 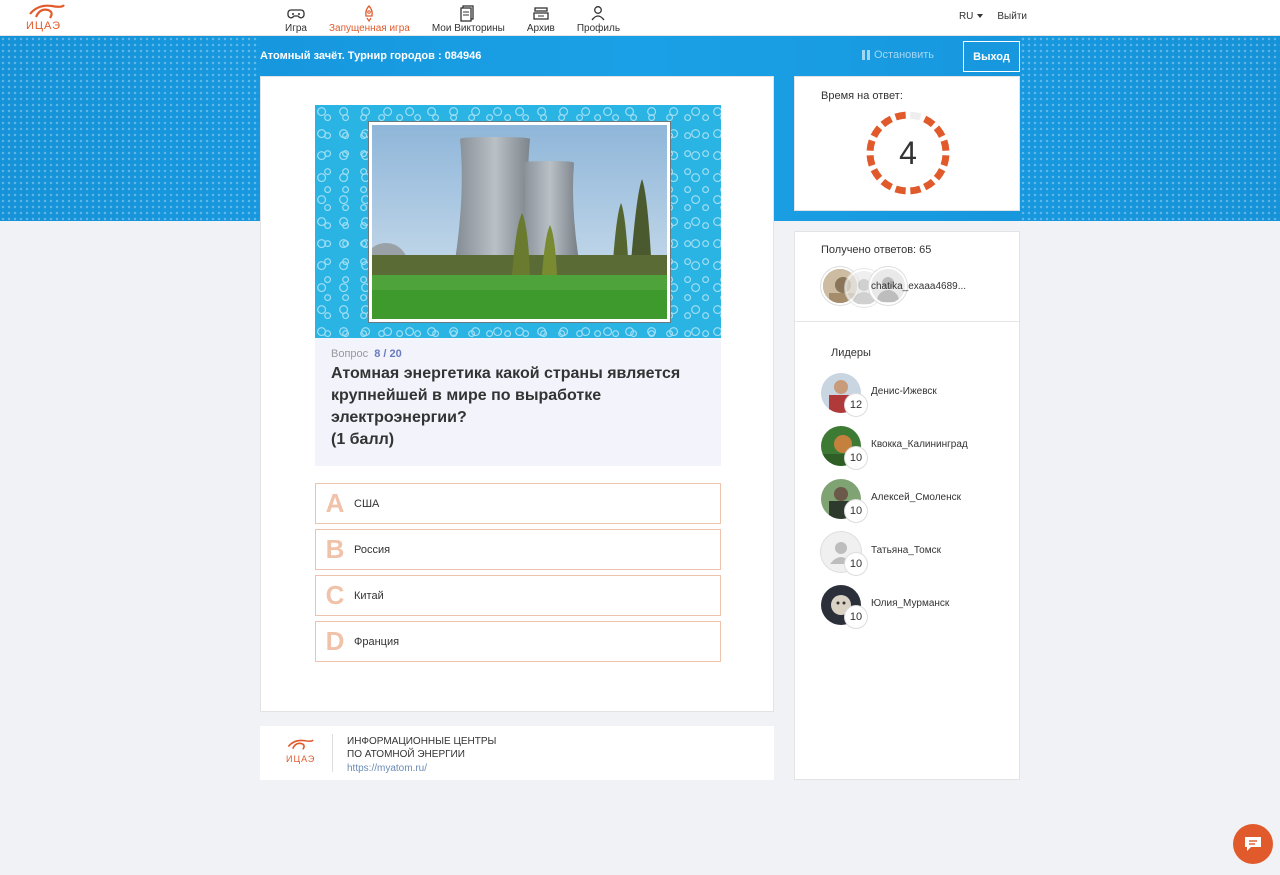 What do you see at coordinates (335, 595) in the screenshot?
I see `answer-letter: C` at bounding box center [335, 595].